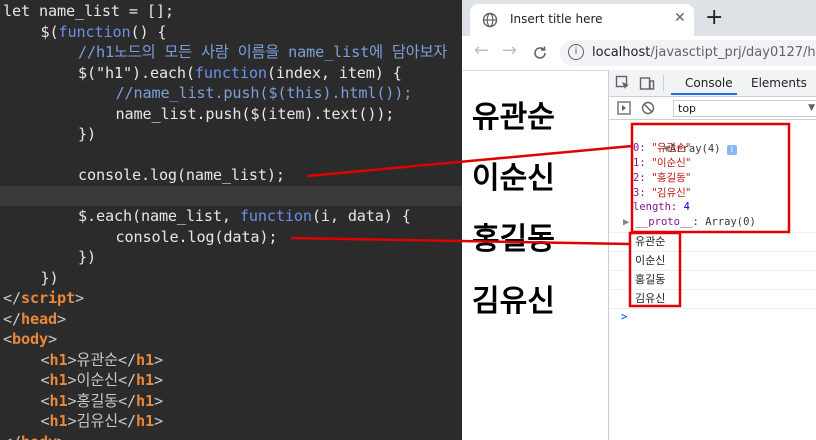 Image resolution: width=816 pixels, height=440 pixels. What do you see at coordinates (624, 317) in the screenshot?
I see `console-prompt: >` at bounding box center [624, 317].